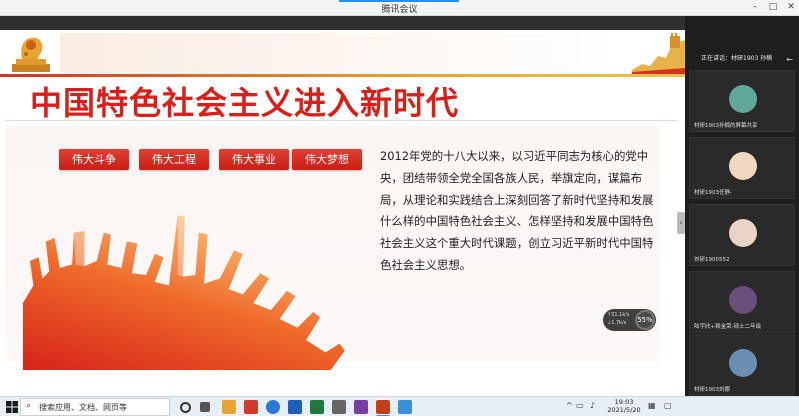 The width and height of the screenshot is (799, 416). Describe the element at coordinates (681, 223) in the screenshot. I see `panel-collapse-handle: ›` at that location.